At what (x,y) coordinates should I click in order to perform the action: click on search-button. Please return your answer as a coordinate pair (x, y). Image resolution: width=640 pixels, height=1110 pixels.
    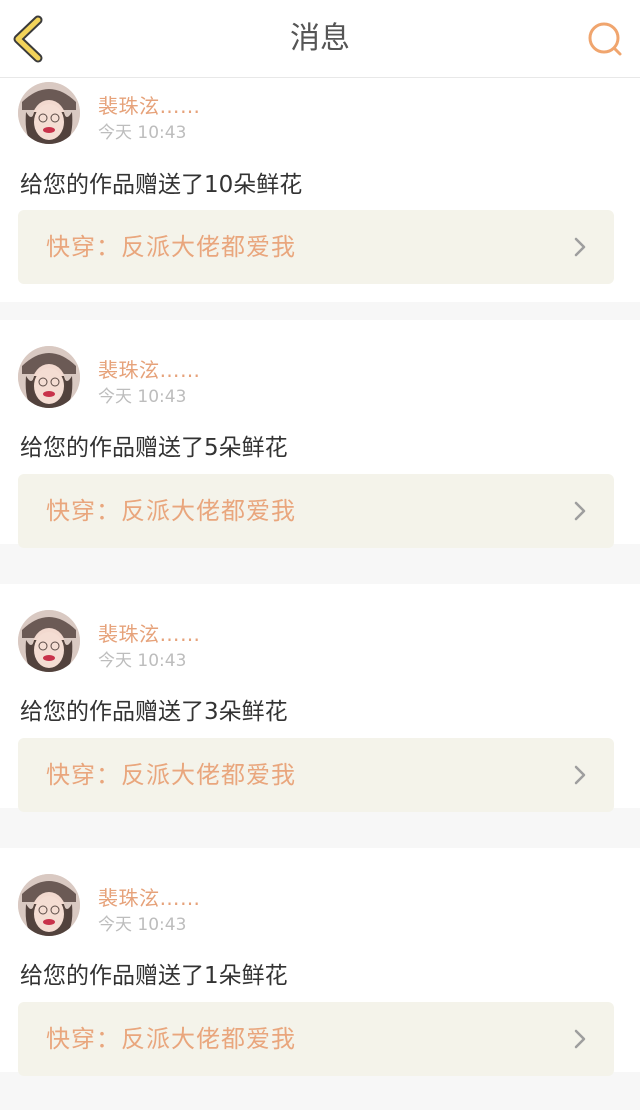
    Looking at the image, I should click on (605, 39).